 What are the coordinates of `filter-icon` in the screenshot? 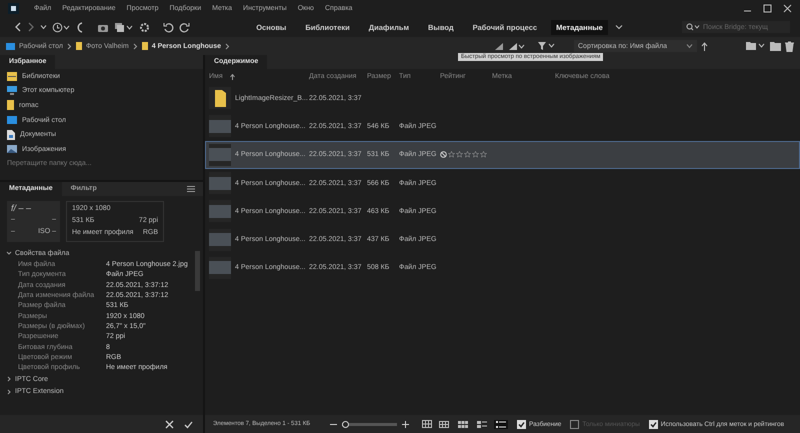 It's located at (547, 46).